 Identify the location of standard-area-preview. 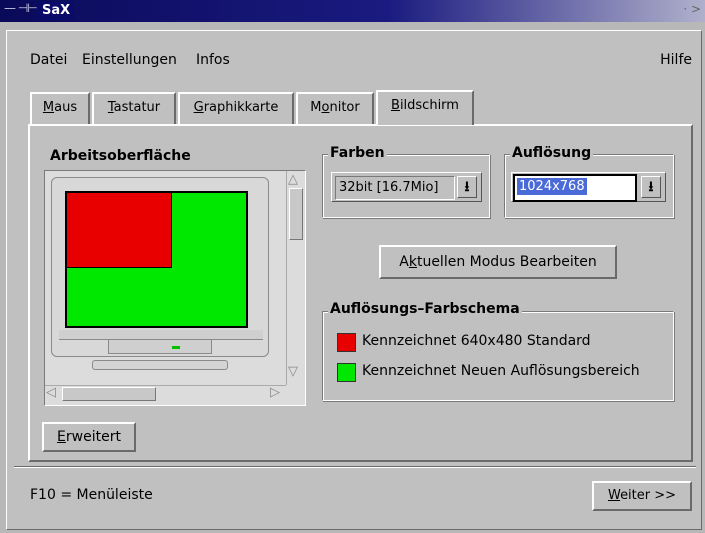
(119, 230).